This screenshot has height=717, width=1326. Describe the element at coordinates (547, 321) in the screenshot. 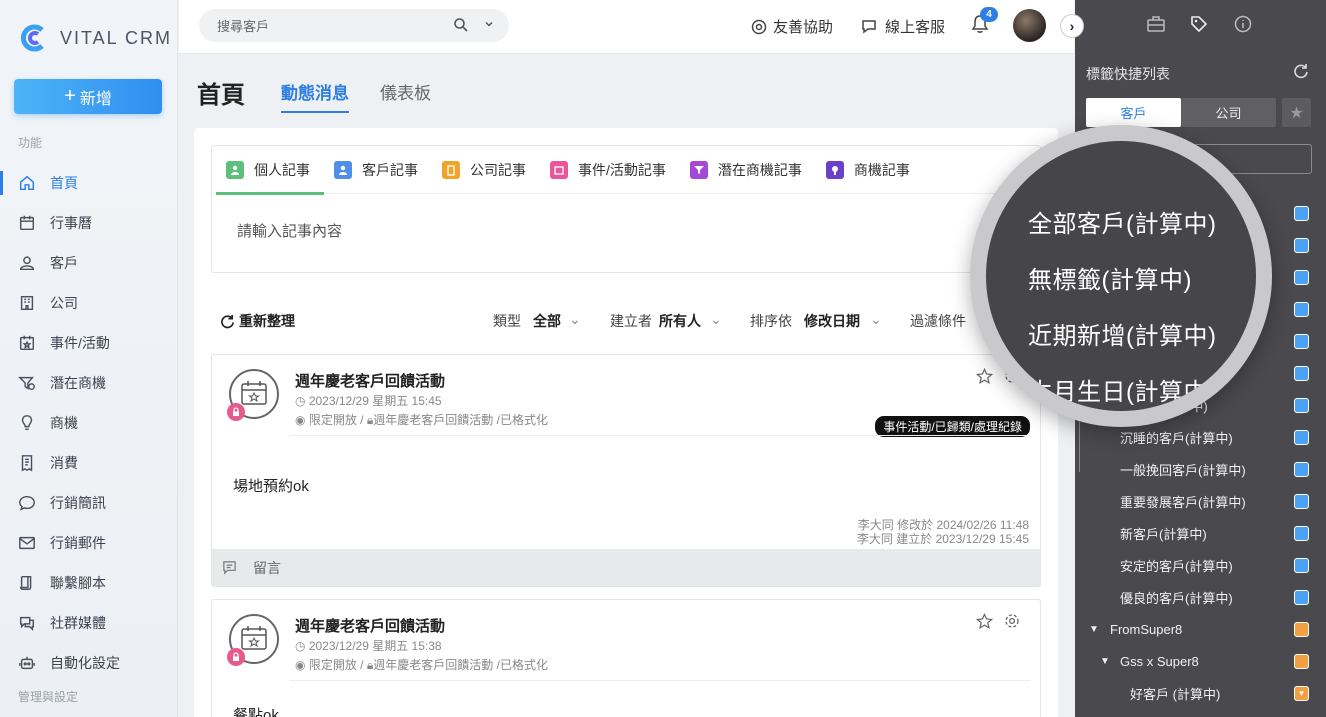

I see `type-select: 全部` at that location.